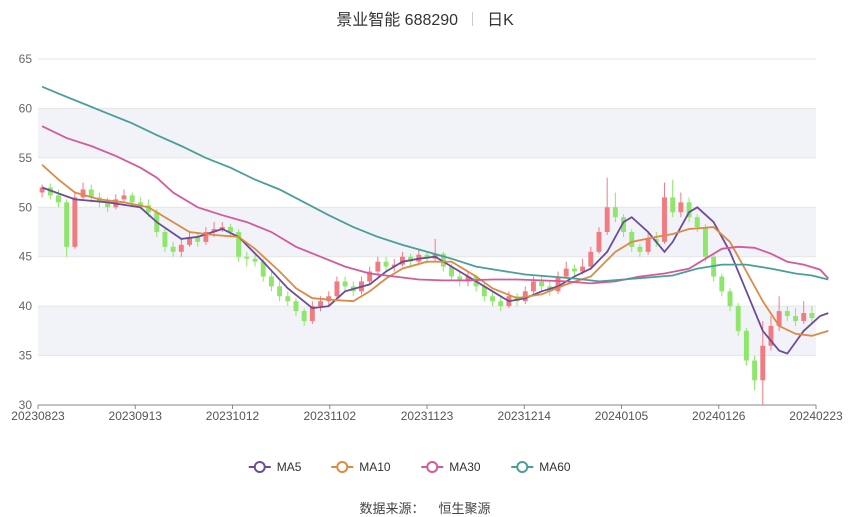 This screenshot has width=850, height=517. I want to click on x-tick-label: 20231102, so click(330, 416).